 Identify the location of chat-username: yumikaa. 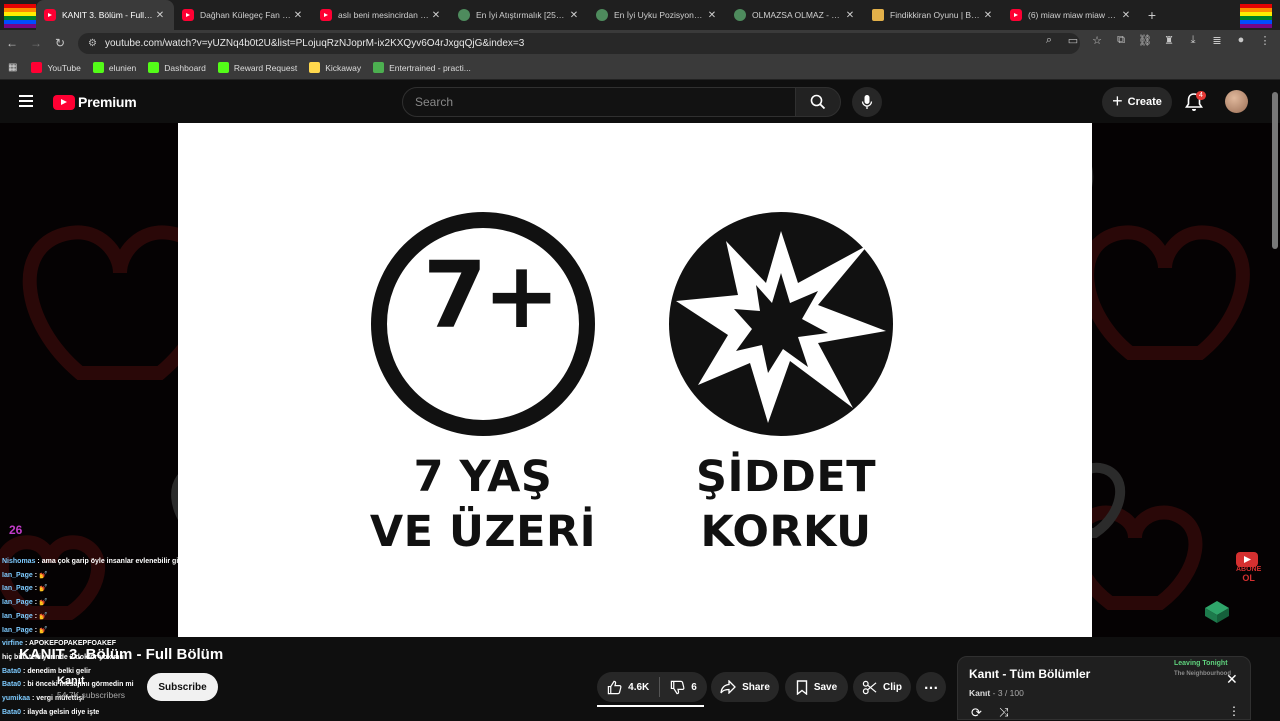
(16, 699).